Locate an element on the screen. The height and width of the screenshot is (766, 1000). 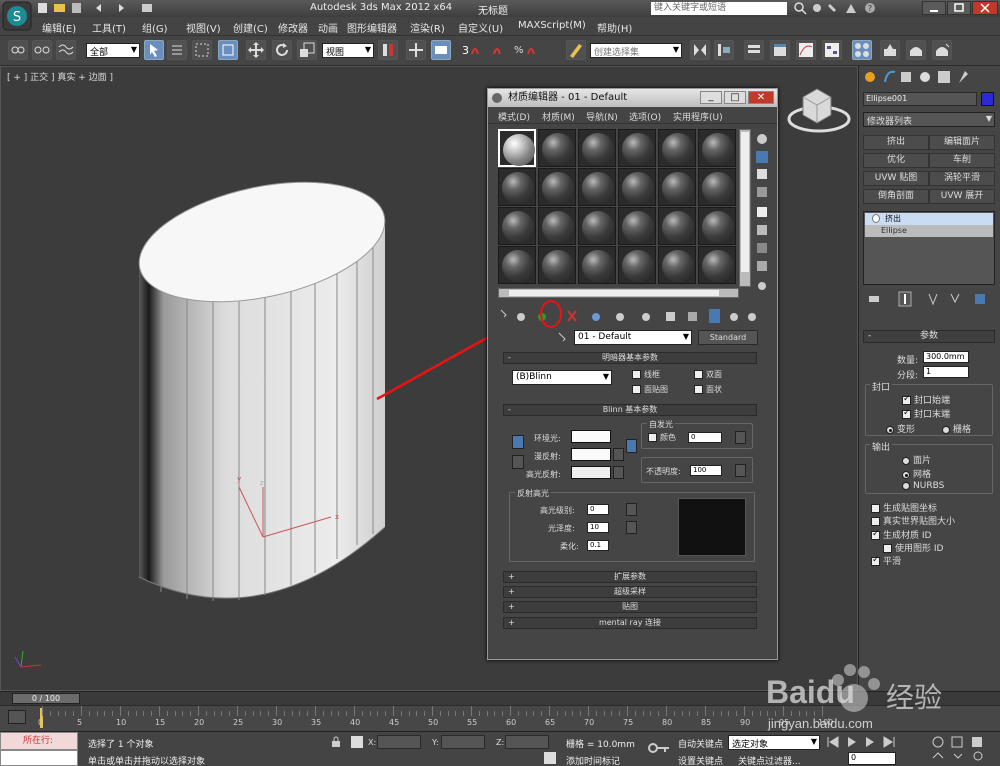
morph-radio-dot is located at coordinates (890, 429).